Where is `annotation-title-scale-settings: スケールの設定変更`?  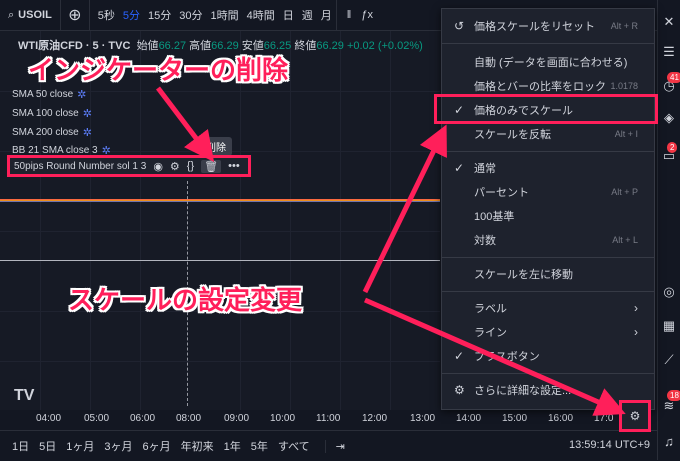
annotation-title-scale-settings: スケールの設定変更 is located at coordinates (185, 300).